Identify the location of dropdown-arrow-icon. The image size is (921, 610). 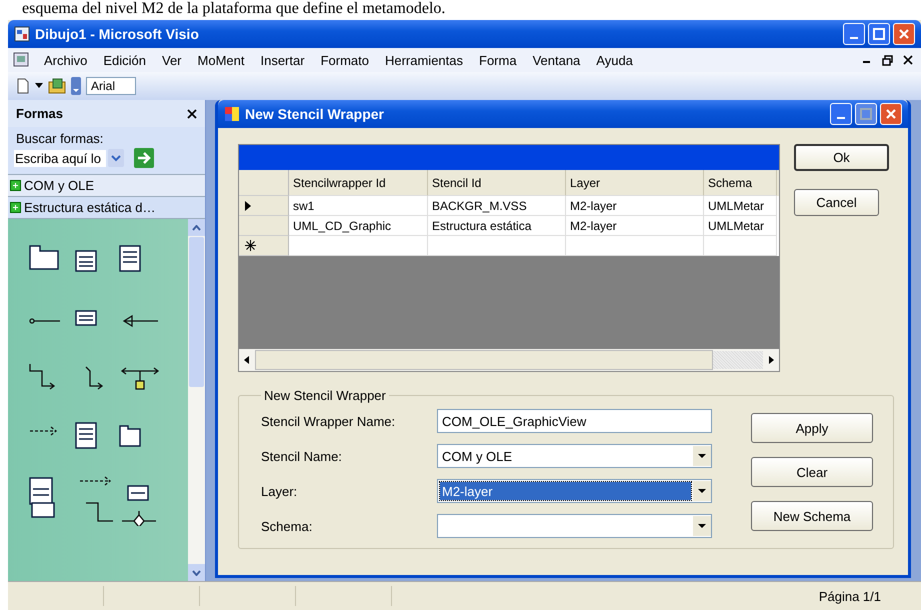
(39, 86).